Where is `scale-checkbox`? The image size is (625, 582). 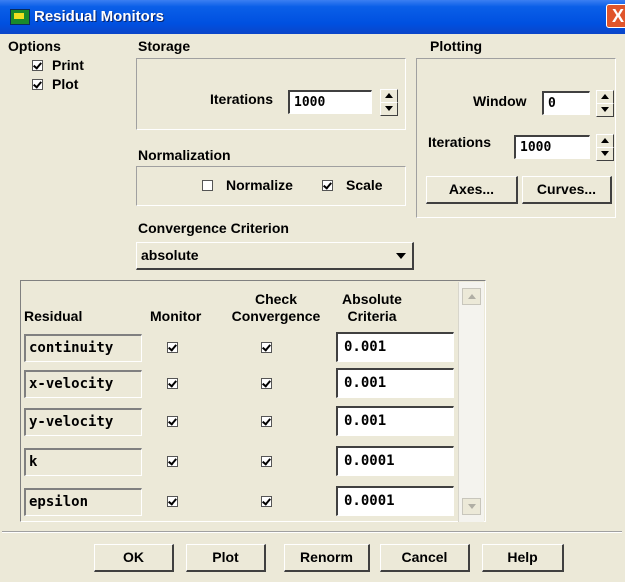
scale-checkbox is located at coordinates (327, 185).